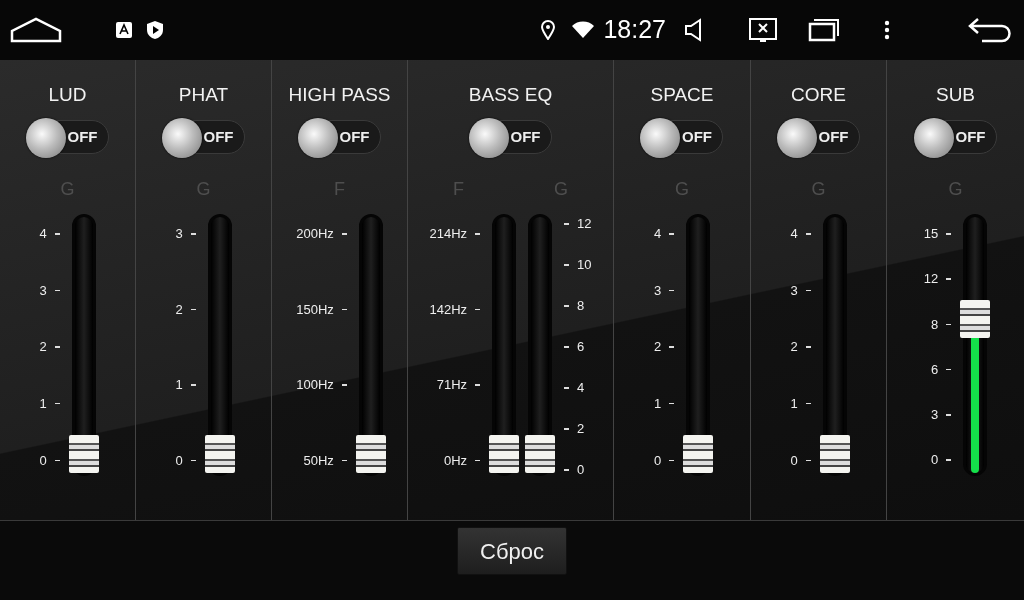 The image size is (1024, 600). Describe the element at coordinates (991, 30) in the screenshot. I see `back-icon` at that location.